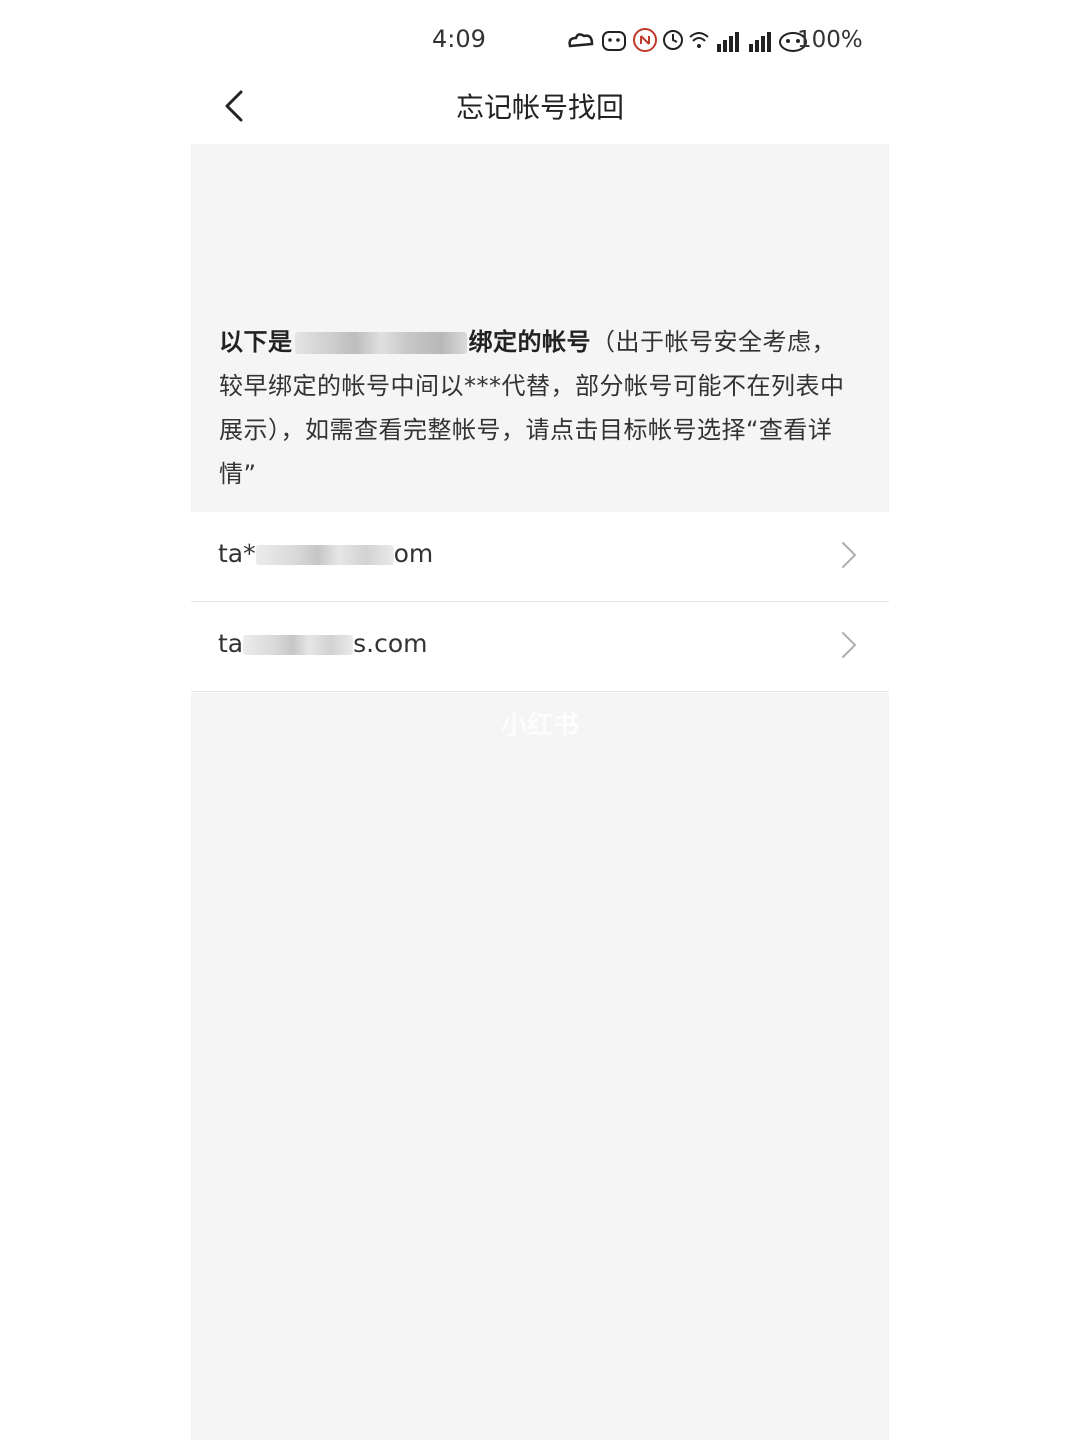 The width and height of the screenshot is (1080, 1440). What do you see at coordinates (581, 40) in the screenshot?
I see `cloud-icon` at bounding box center [581, 40].